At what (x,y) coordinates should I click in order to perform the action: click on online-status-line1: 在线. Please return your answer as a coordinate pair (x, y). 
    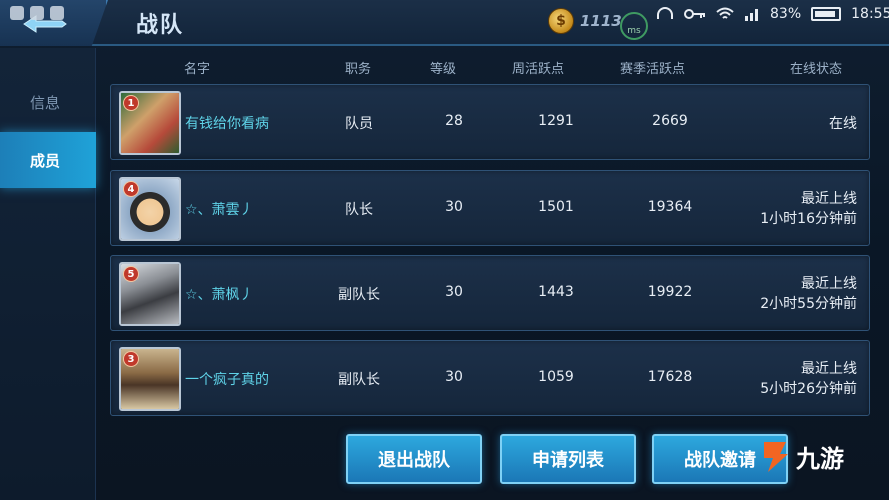
    Looking at the image, I should click on (843, 124).